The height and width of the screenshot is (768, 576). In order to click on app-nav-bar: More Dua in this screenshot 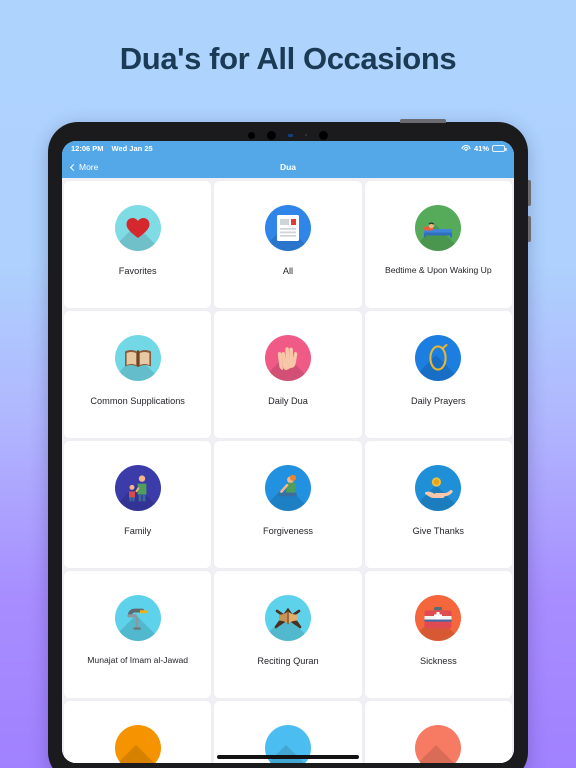, I will do `click(288, 167)`.